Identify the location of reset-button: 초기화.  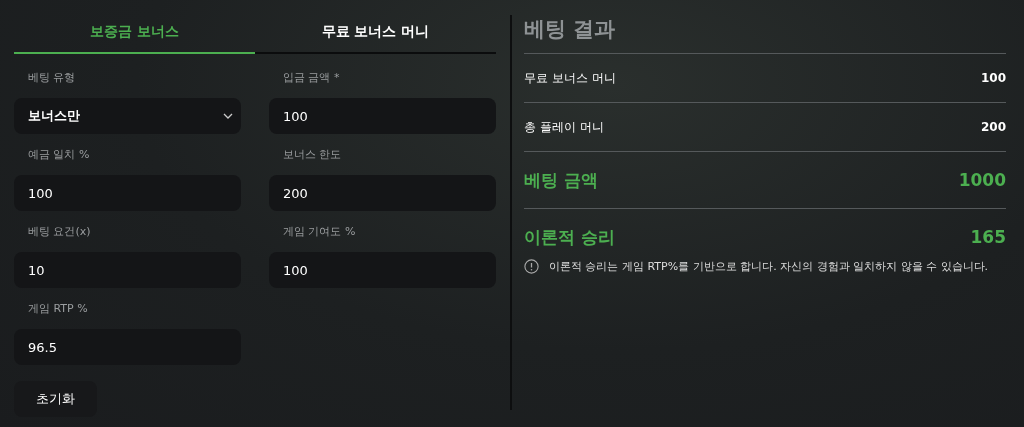
(55, 399).